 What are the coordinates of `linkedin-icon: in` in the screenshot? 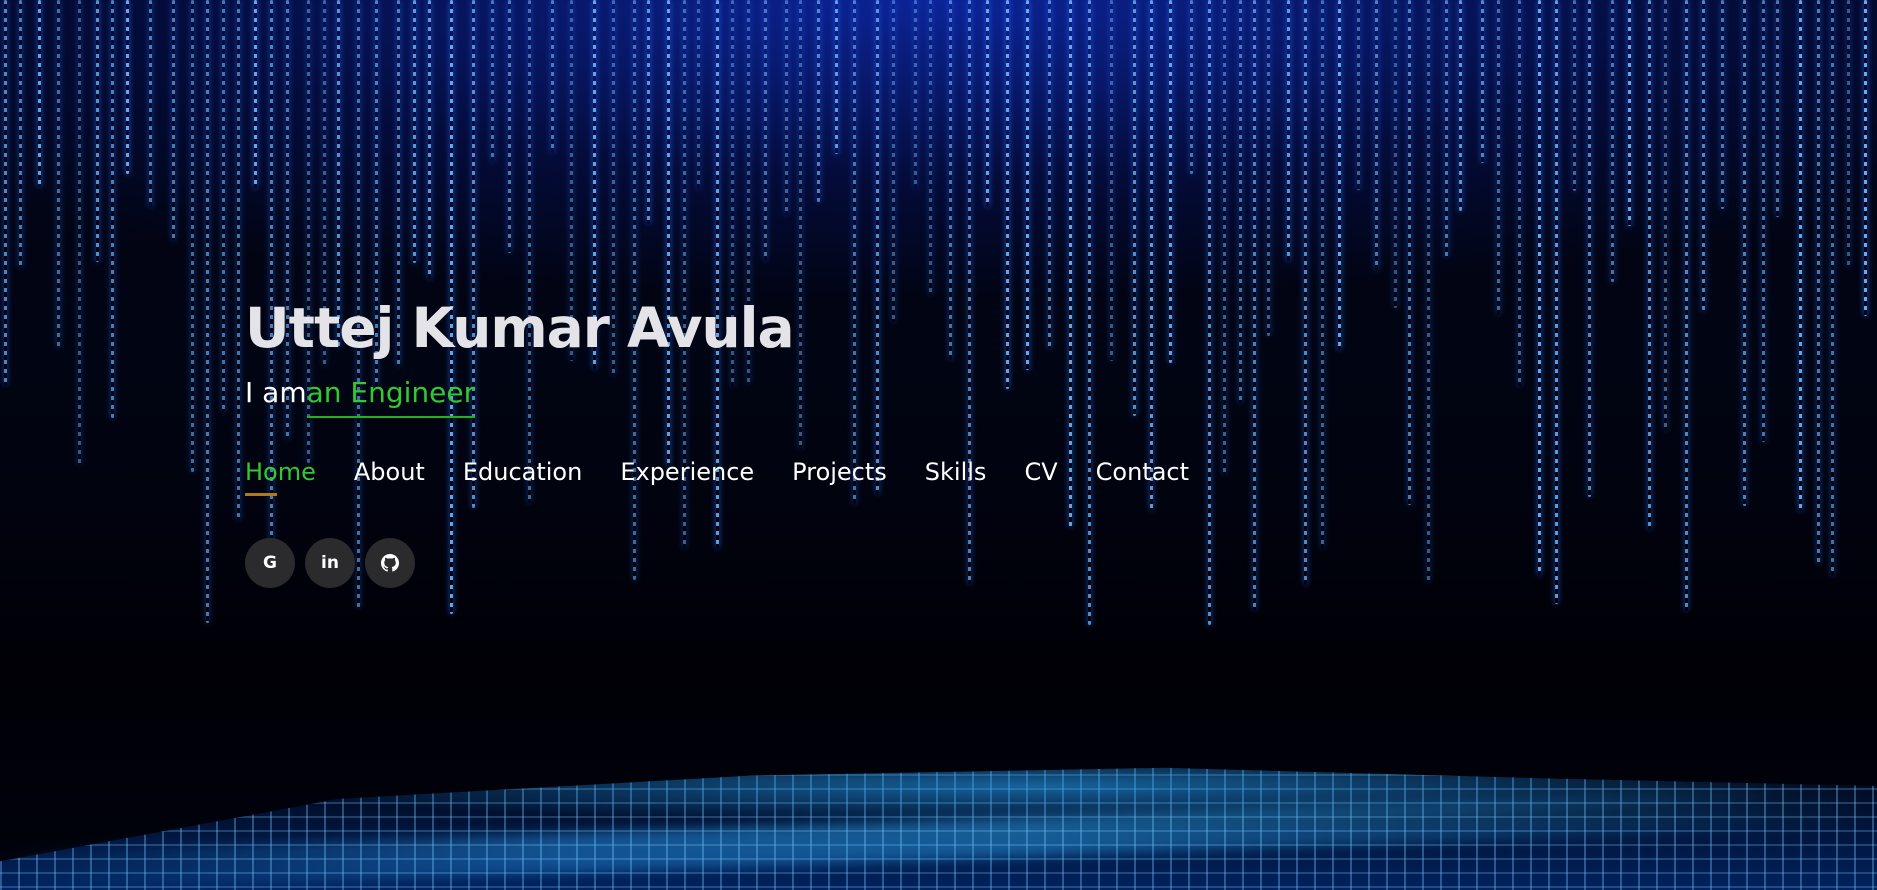 It's located at (330, 563).